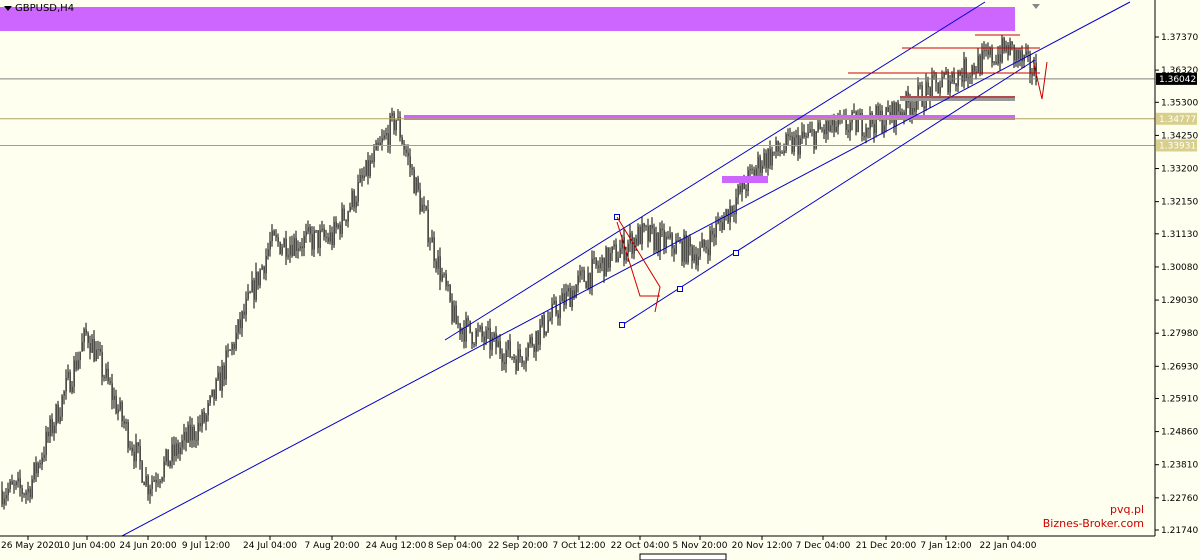  What do you see at coordinates (45, 8) in the screenshot?
I see `symbol-text: GBPUSD,H4` at bounding box center [45, 8].